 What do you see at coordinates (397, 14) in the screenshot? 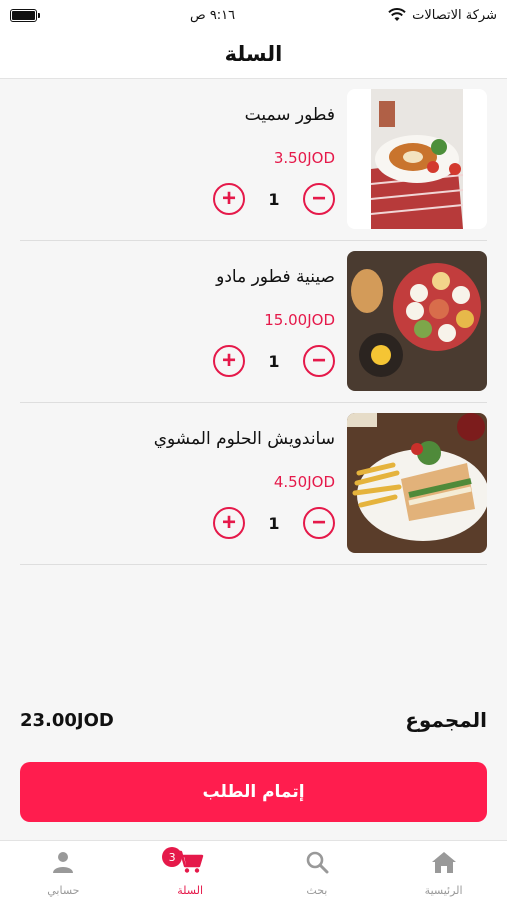
I see `wifi-icon` at bounding box center [397, 14].